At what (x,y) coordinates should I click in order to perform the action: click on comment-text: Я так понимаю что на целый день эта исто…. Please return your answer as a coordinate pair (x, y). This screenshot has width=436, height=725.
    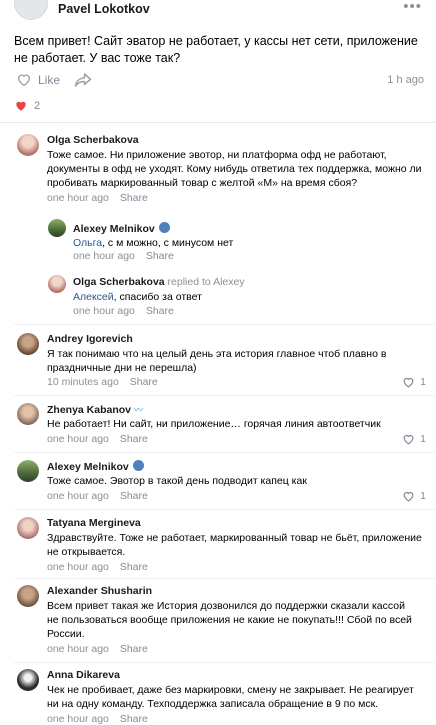
    Looking at the image, I should click on (217, 361).